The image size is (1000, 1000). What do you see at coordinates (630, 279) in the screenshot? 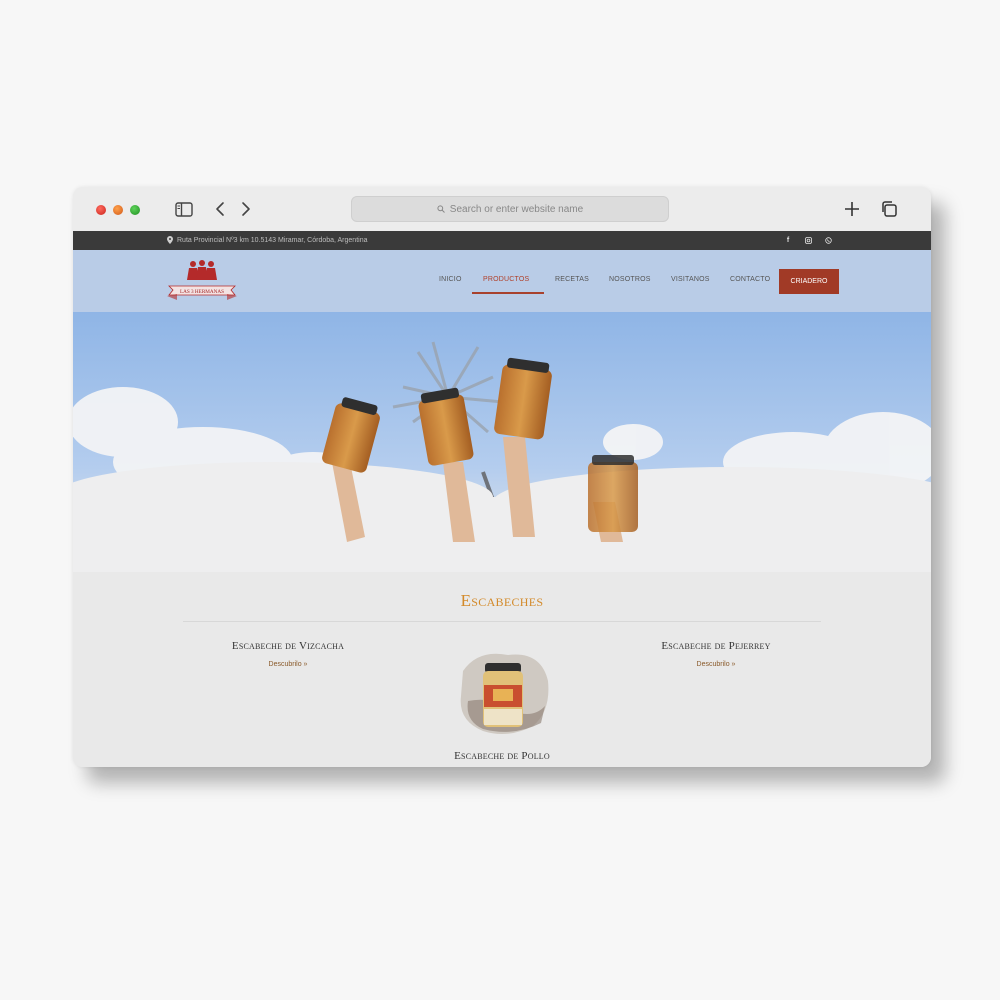
I see `nav-item-nosotros: NOSOTROS` at bounding box center [630, 279].